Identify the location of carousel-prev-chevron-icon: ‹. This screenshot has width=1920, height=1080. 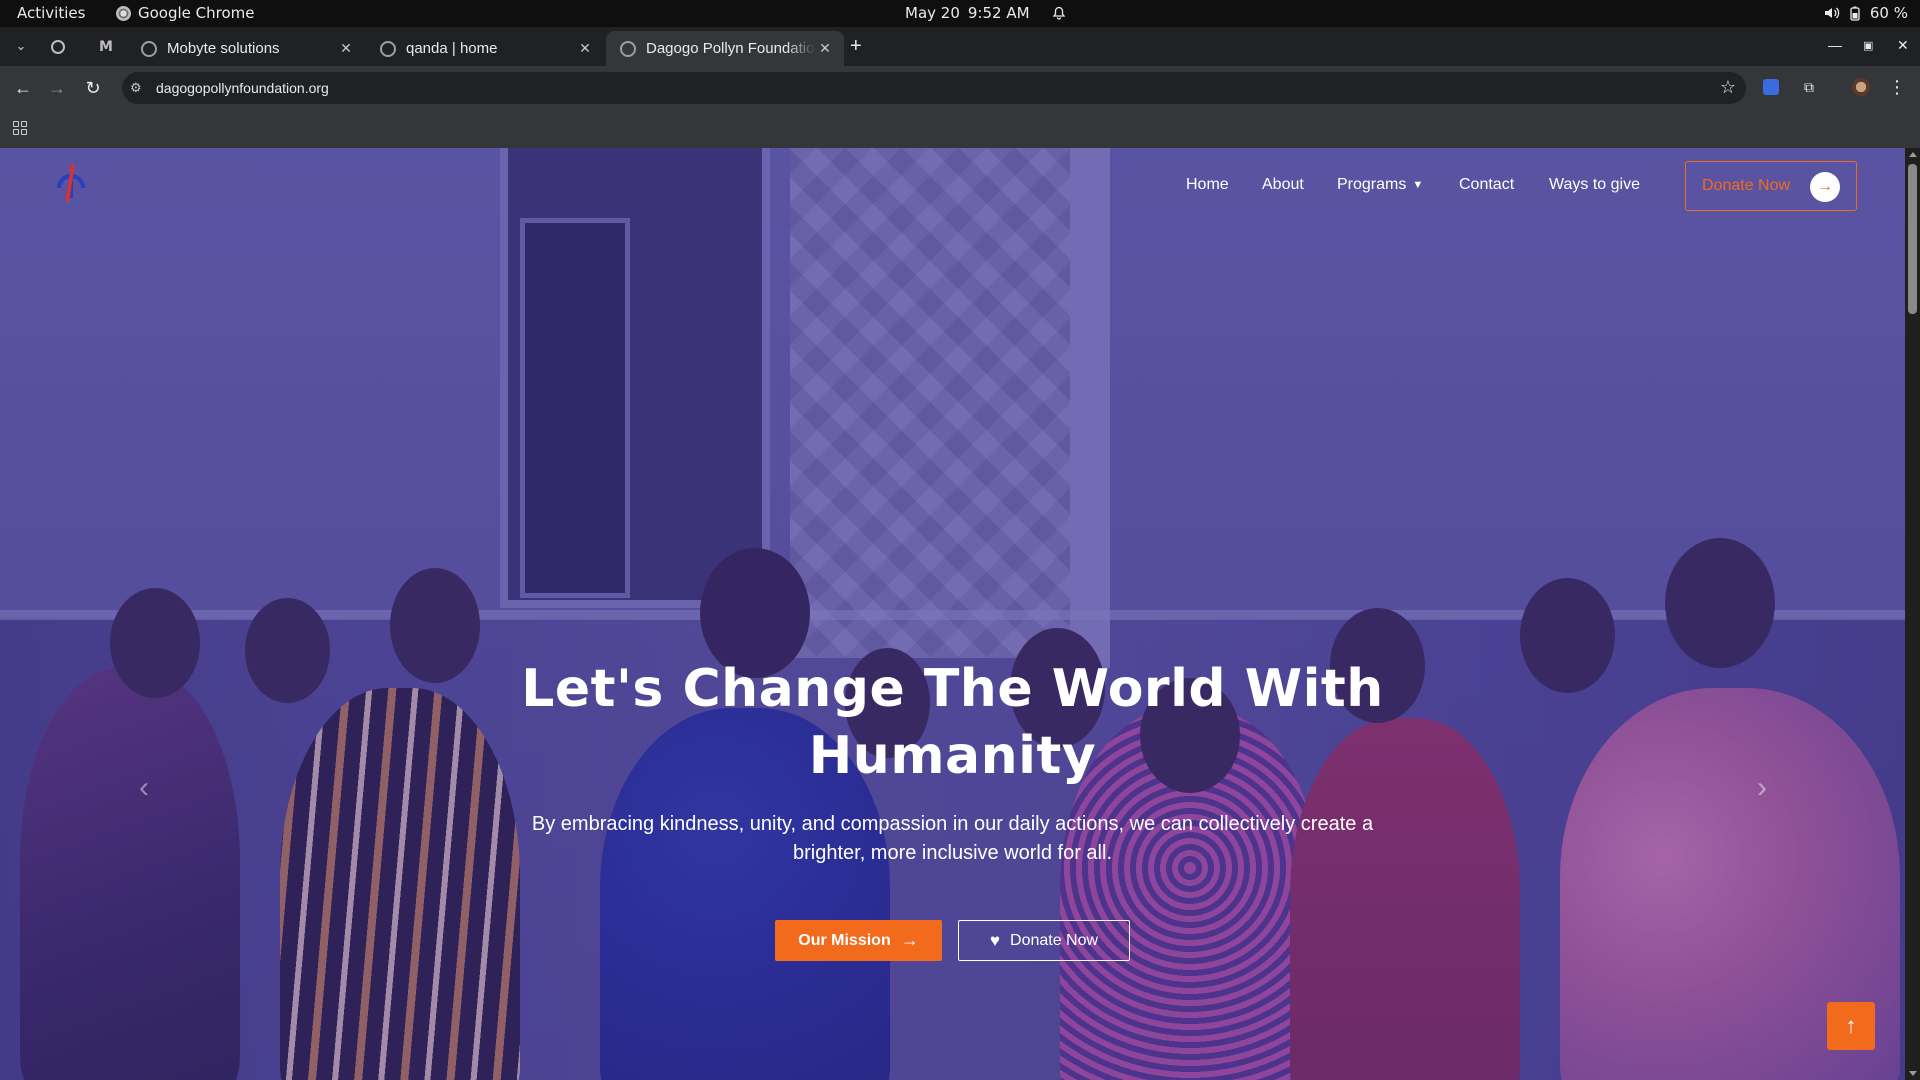
(144, 788).